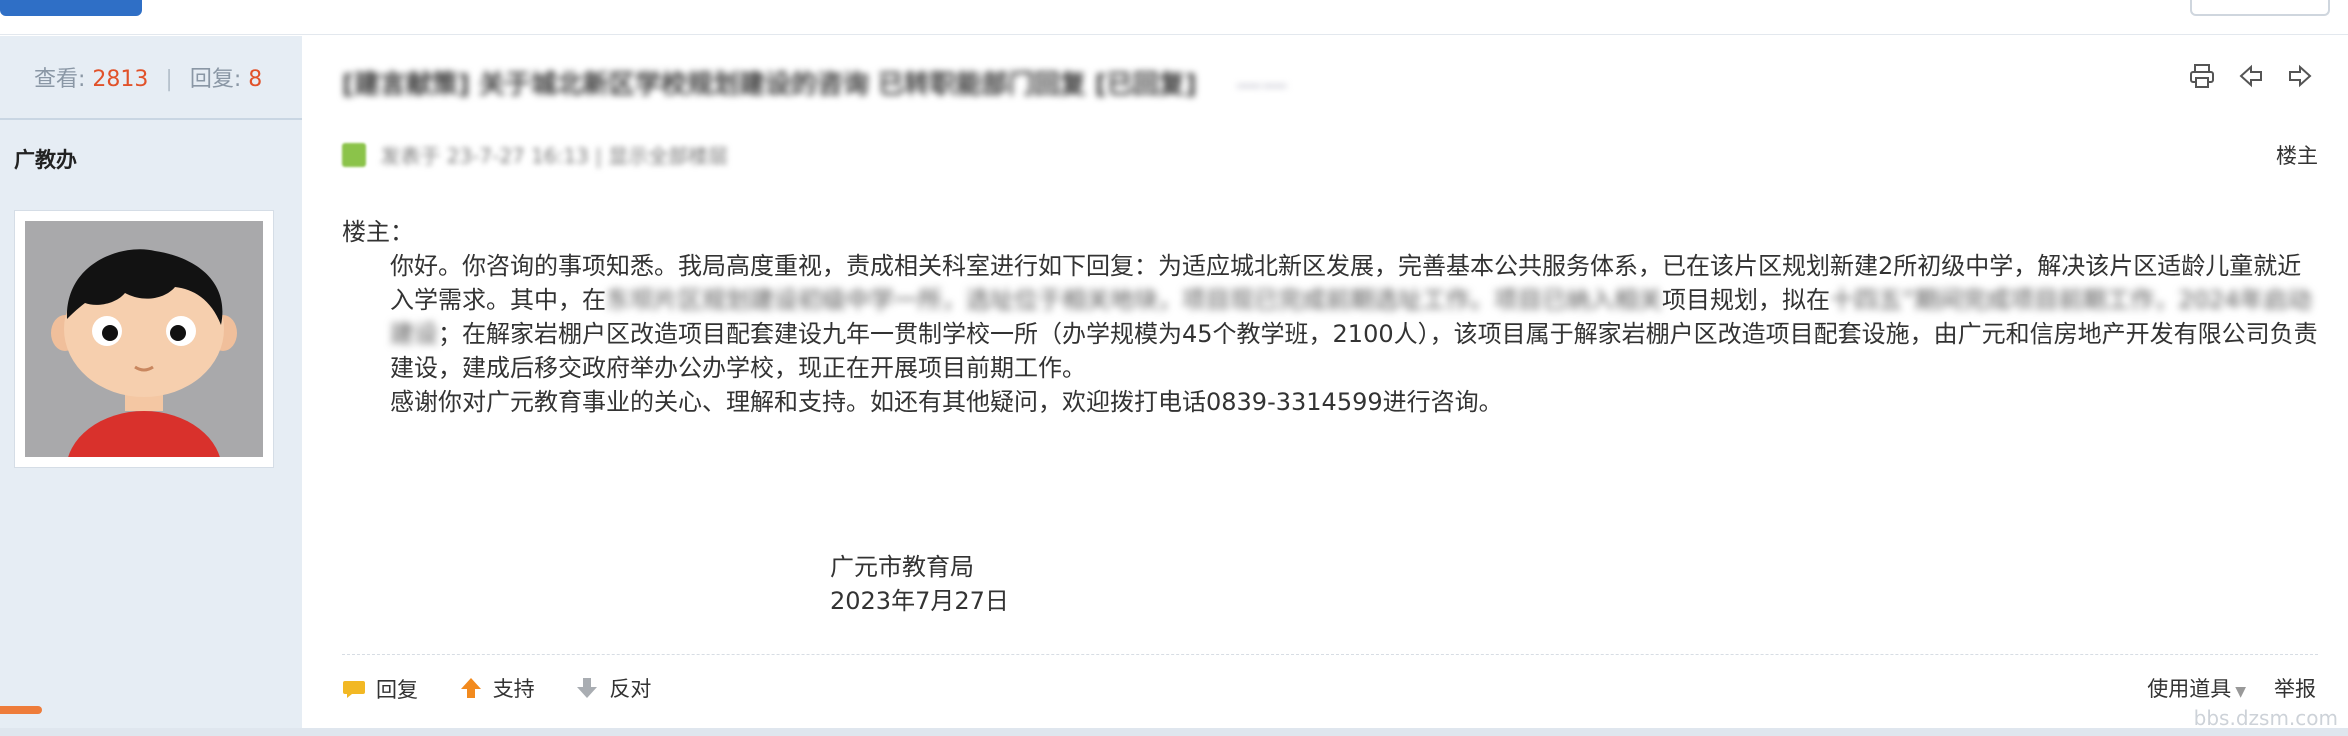  I want to click on author-sidebar: 查看: 2813 | 回复: 8 广教办, so click(151, 386).